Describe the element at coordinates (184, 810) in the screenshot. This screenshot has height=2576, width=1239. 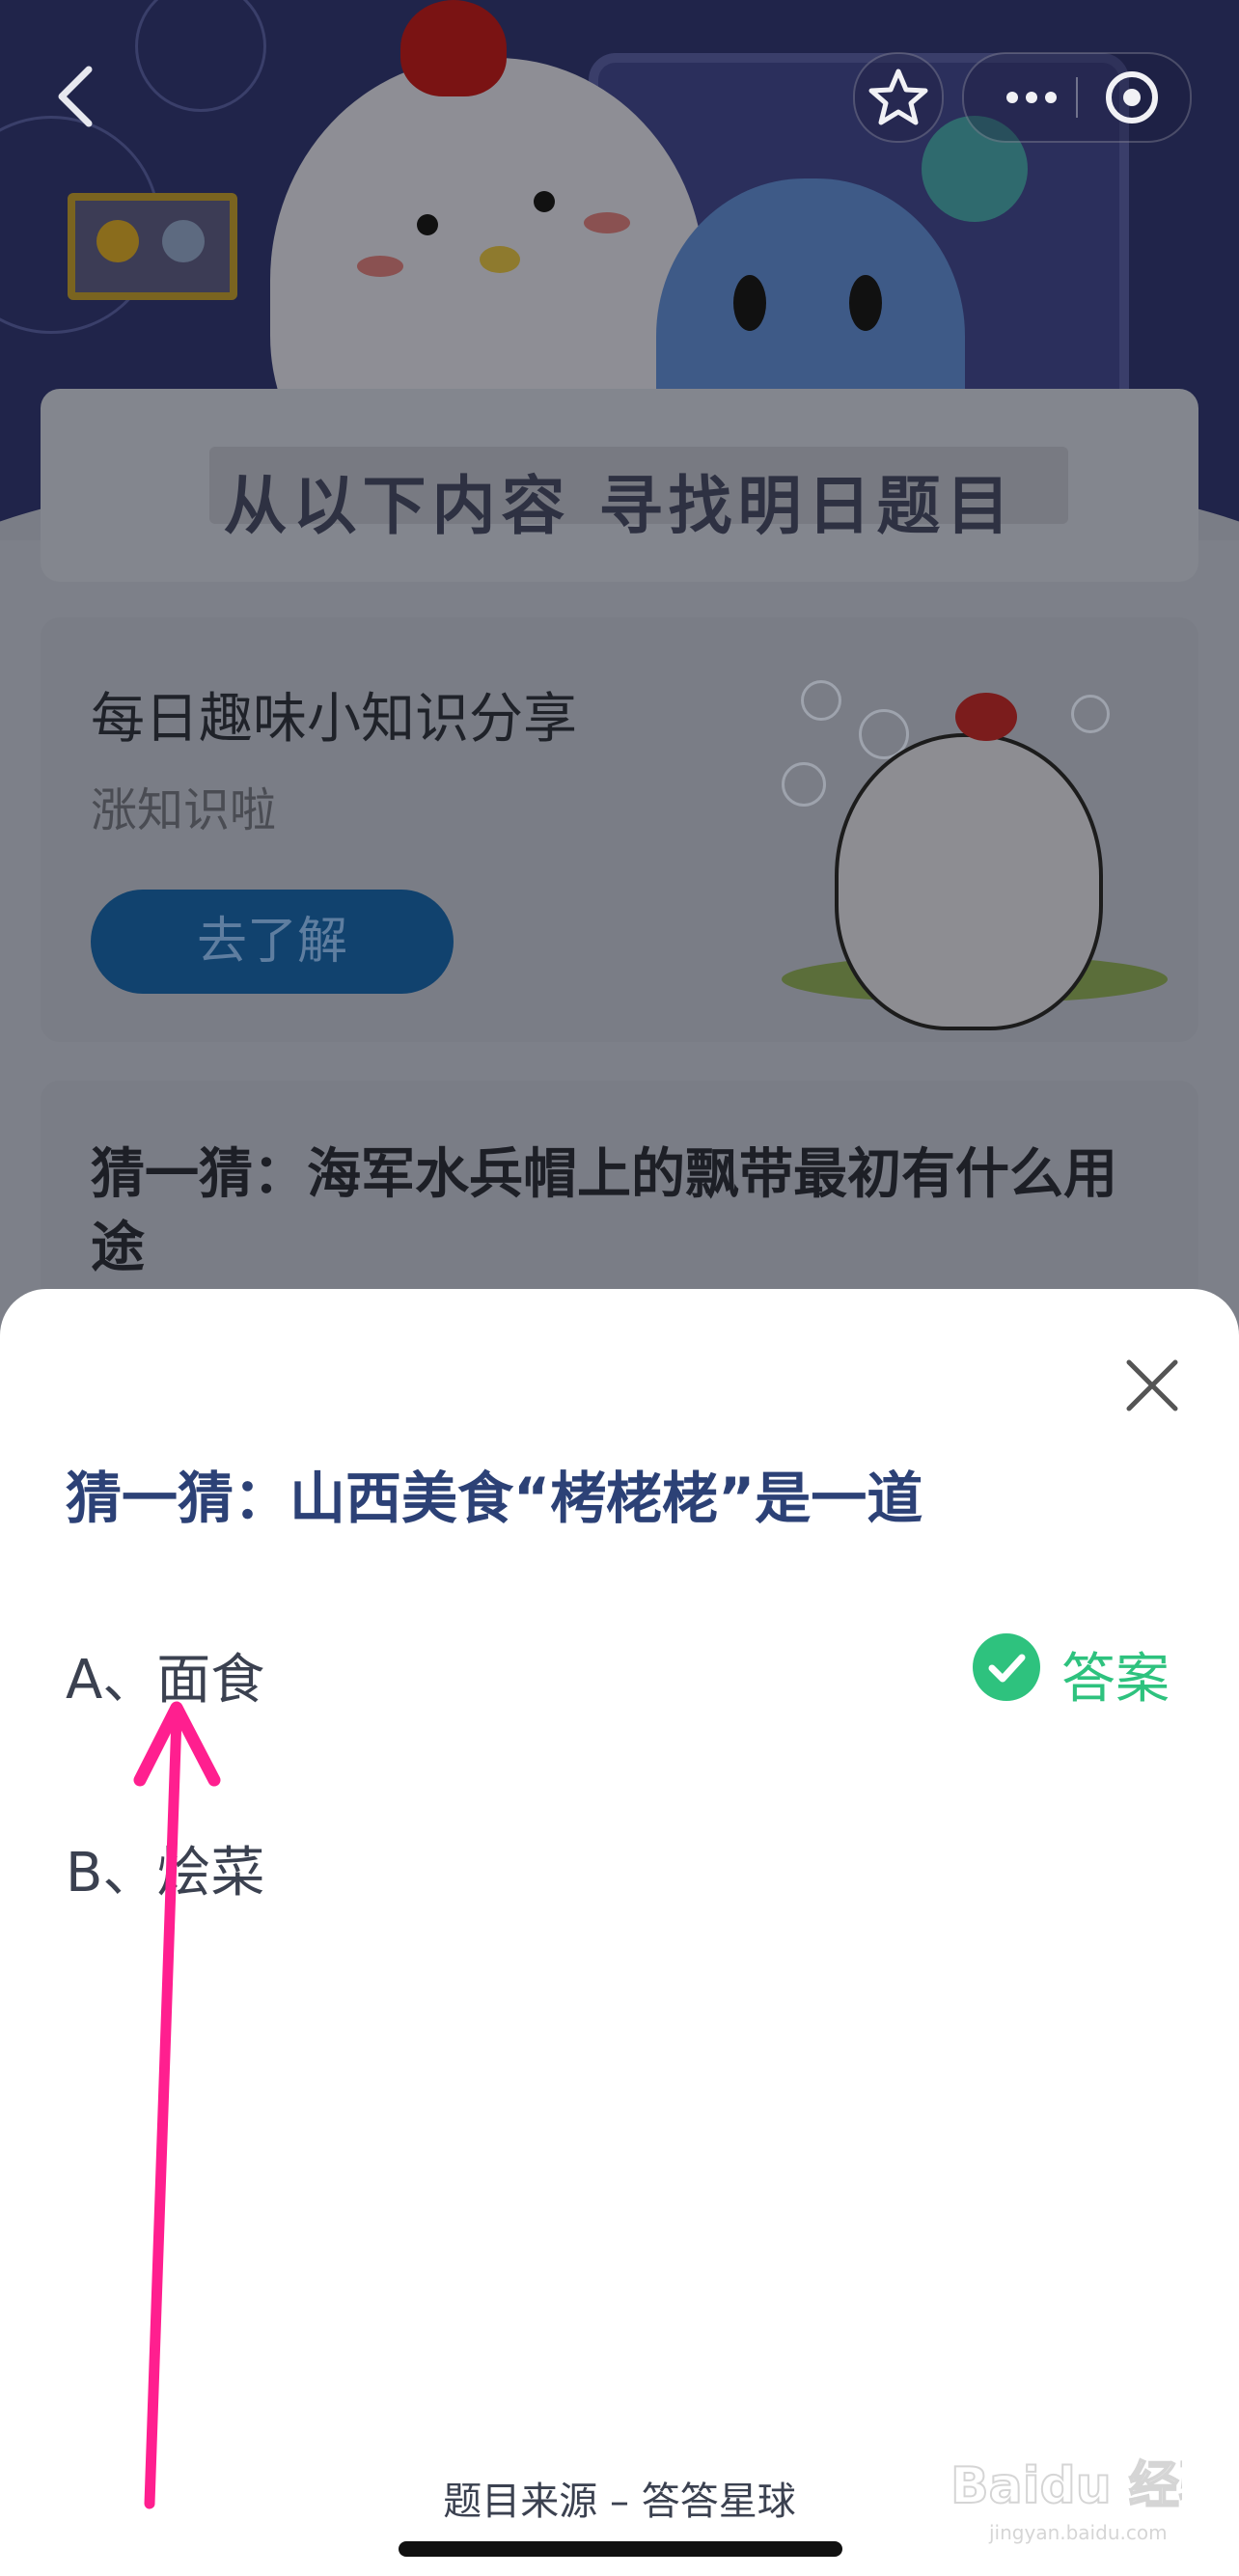
I see `card-subtitle: 涨知识啦` at that location.